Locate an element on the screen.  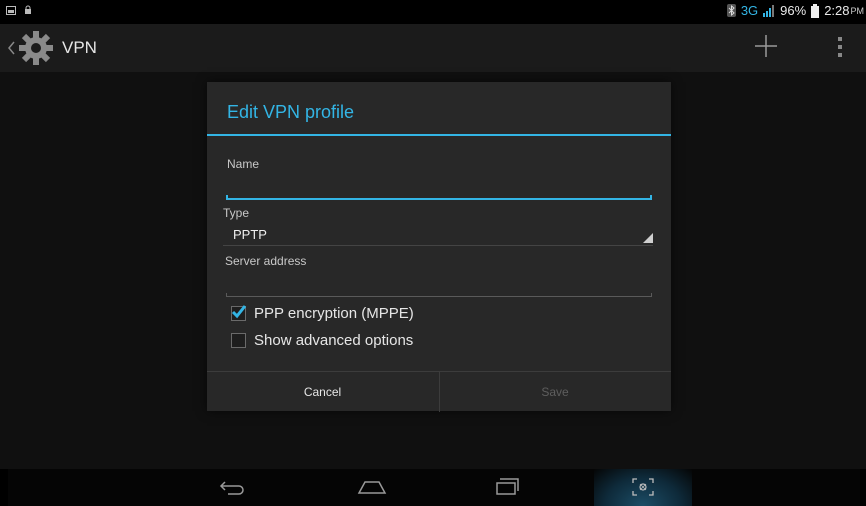
navigation-bar-strip is located at coordinates (434, 487).